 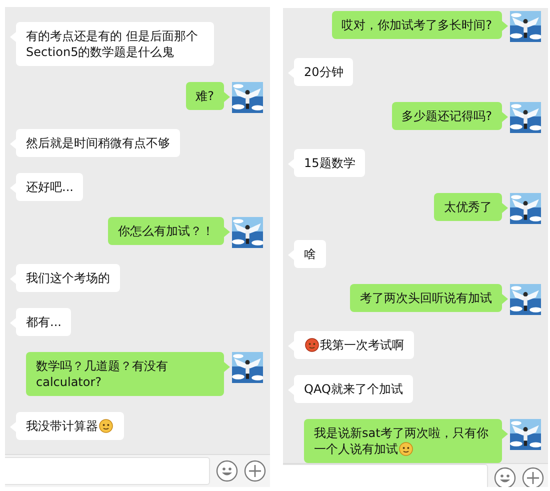 What do you see at coordinates (68, 278) in the screenshot?
I see `message-text: 我们这个考场的` at bounding box center [68, 278].